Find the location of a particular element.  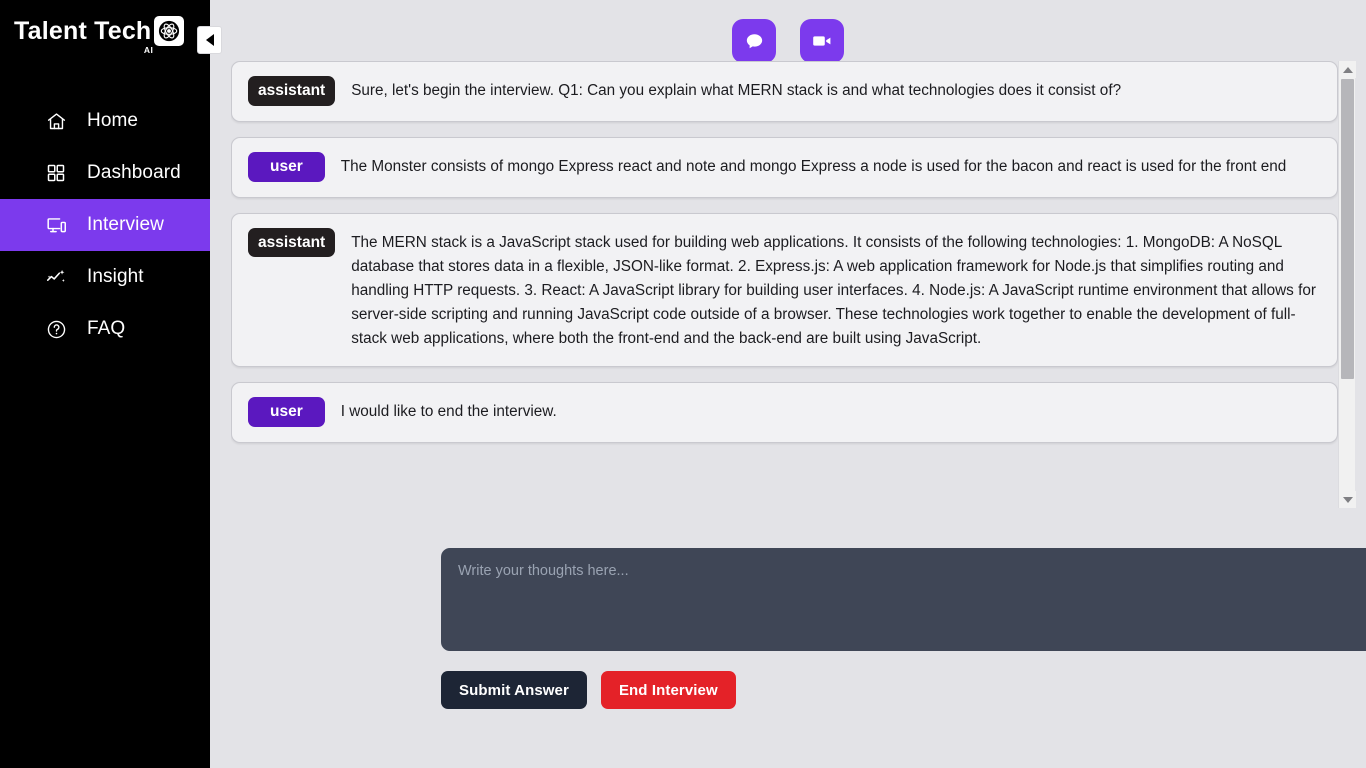

atom-icon is located at coordinates (169, 31).